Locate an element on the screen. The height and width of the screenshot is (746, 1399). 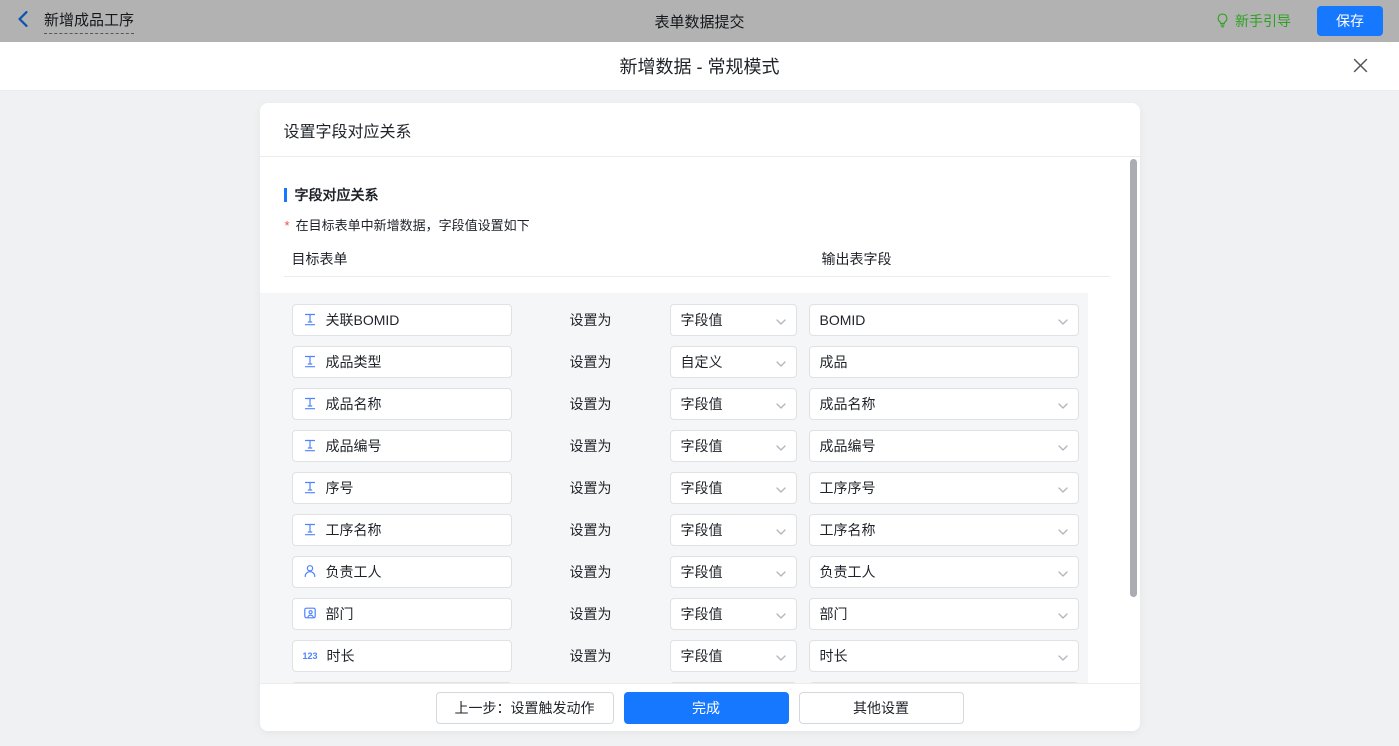
column-header-output: 输出表字段 is located at coordinates (856, 259).